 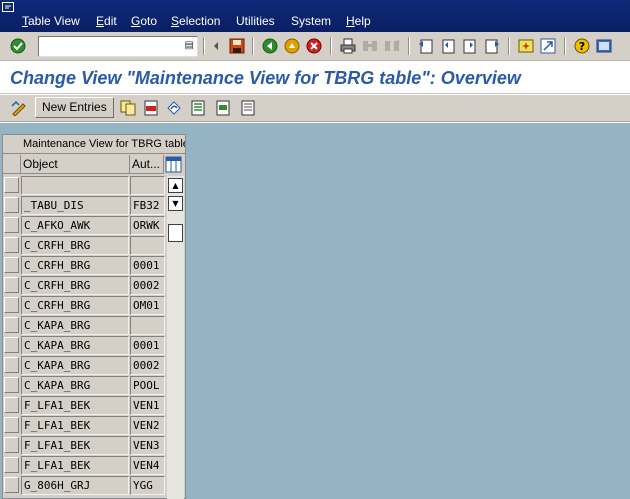 What do you see at coordinates (237, 46) in the screenshot?
I see `save-icon` at bounding box center [237, 46].